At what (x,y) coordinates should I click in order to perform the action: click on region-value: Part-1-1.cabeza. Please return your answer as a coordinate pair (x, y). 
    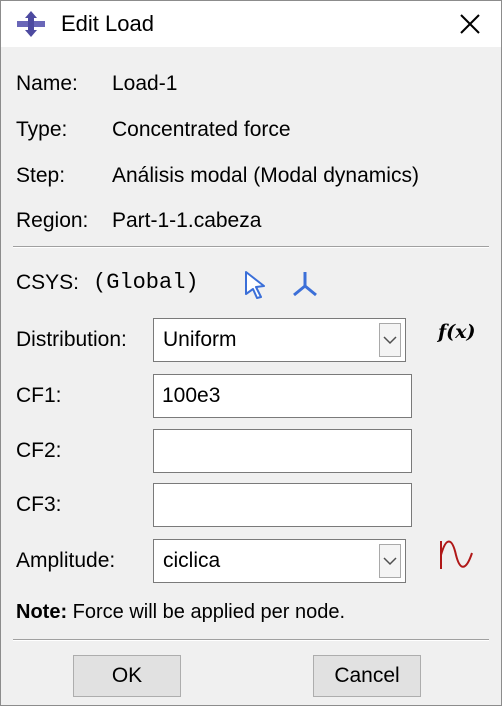
    Looking at the image, I should click on (187, 220).